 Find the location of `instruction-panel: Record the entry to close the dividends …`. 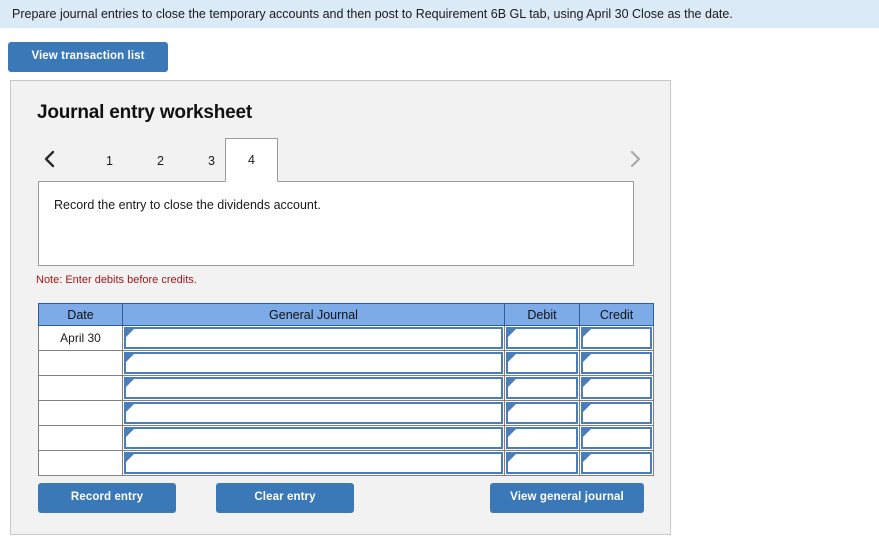

instruction-panel: Record the entry to close the dividends … is located at coordinates (336, 223).